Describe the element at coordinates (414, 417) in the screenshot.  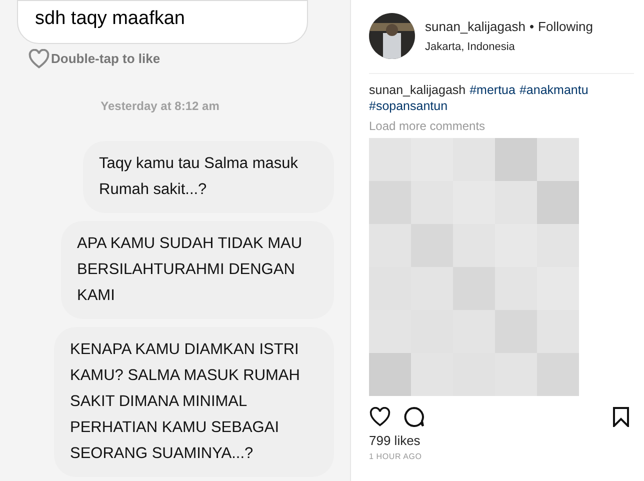
I see `comment-icon` at that location.